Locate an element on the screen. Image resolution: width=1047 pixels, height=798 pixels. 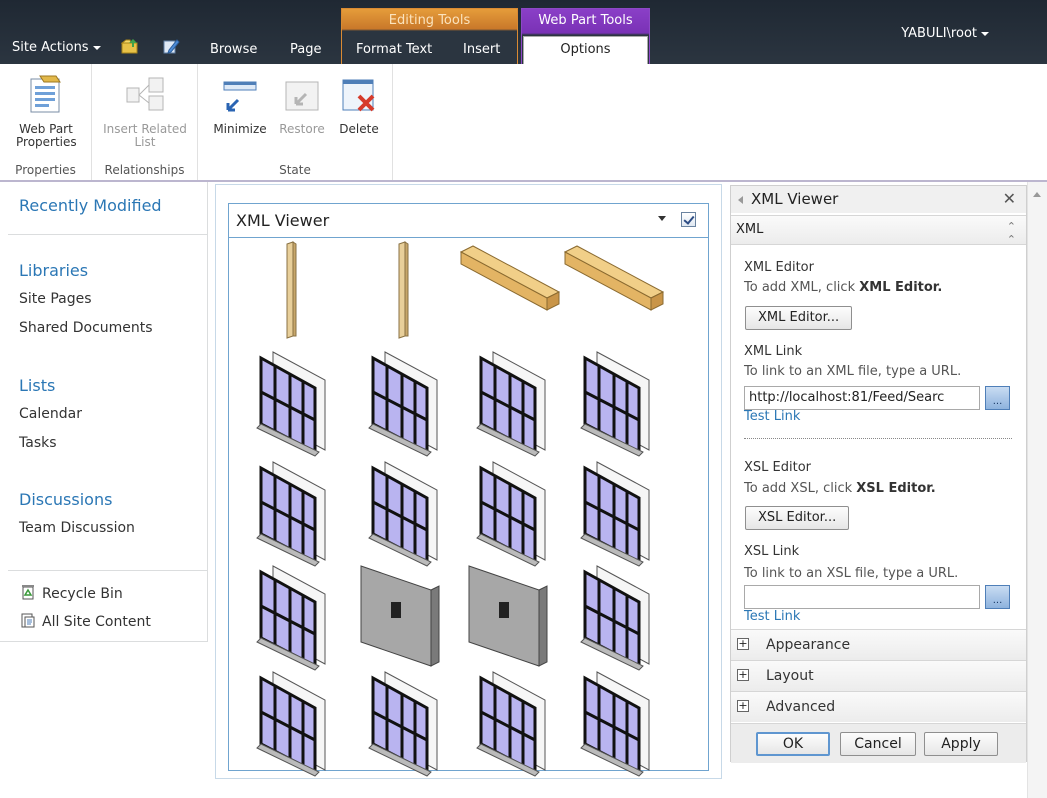
xml-editor-hint: To add XML, click XML Editor. is located at coordinates (843, 287).